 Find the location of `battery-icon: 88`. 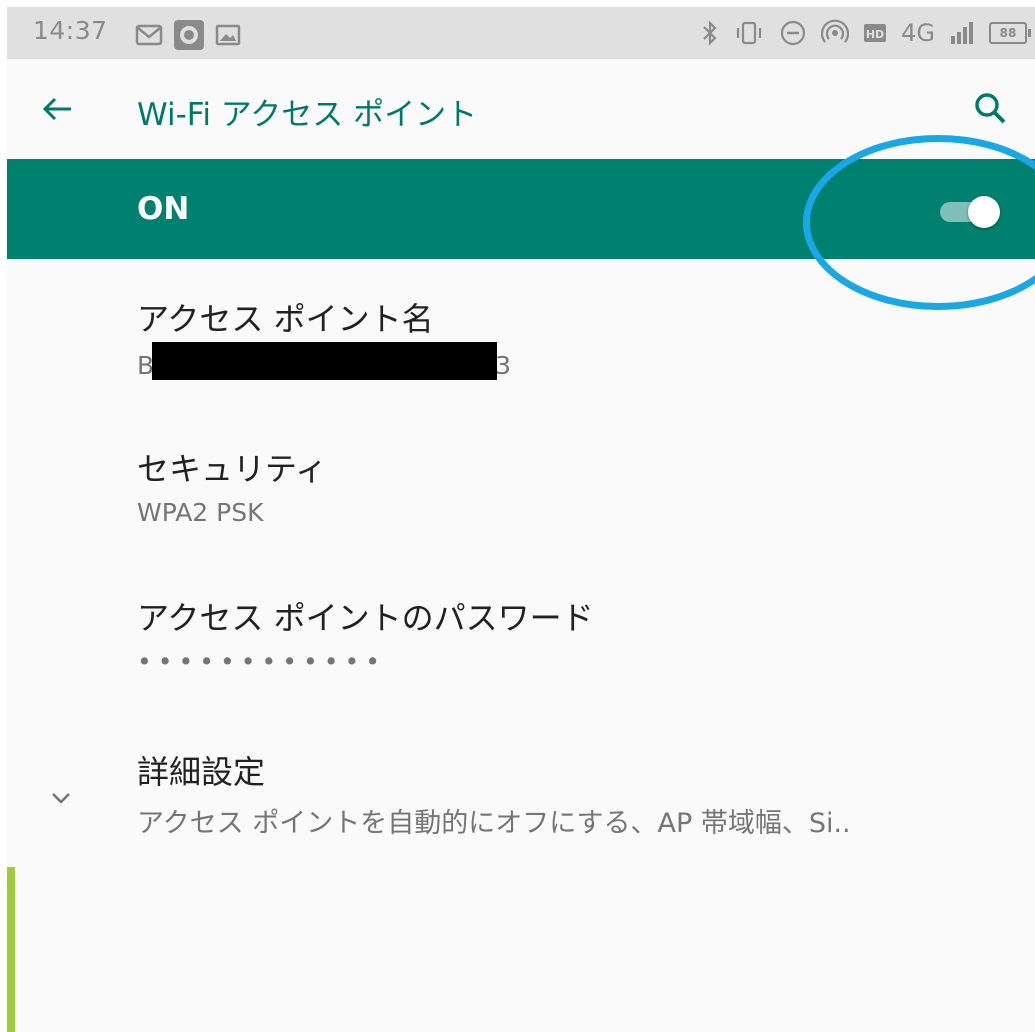

battery-icon: 88 is located at coordinates (1010, 33).